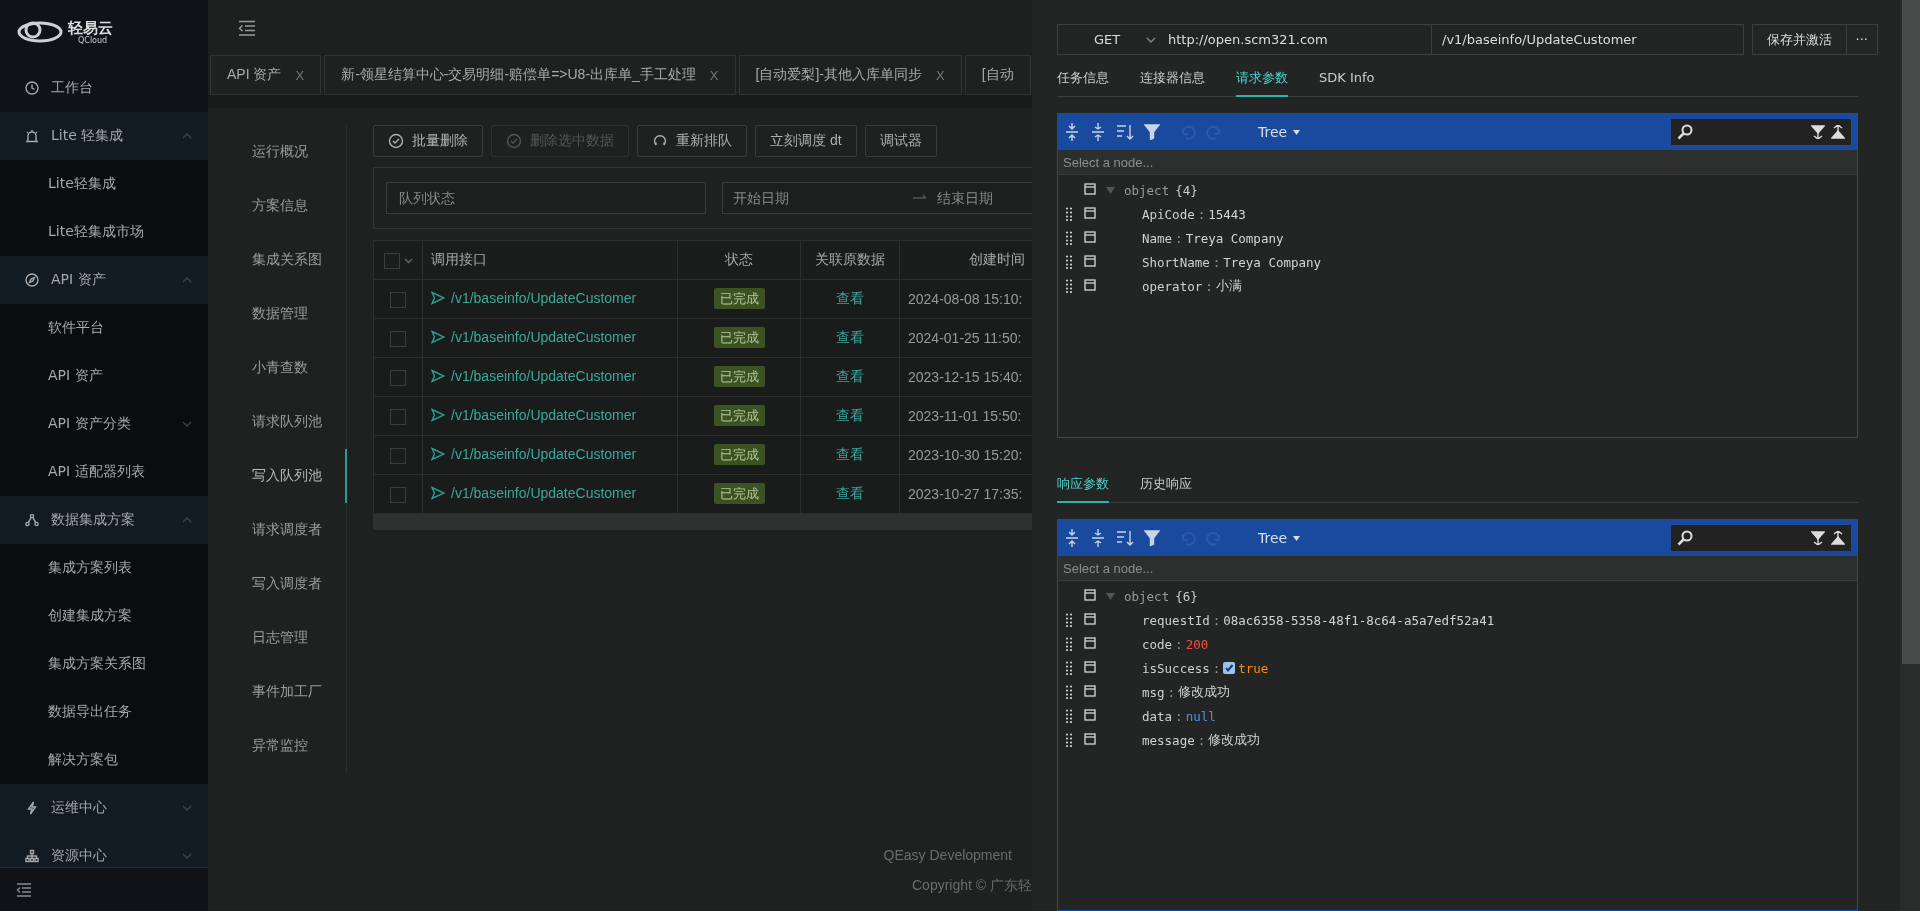 The height and width of the screenshot is (911, 1920). Describe the element at coordinates (1157, 644) in the screenshot. I see `field-key: code` at that location.